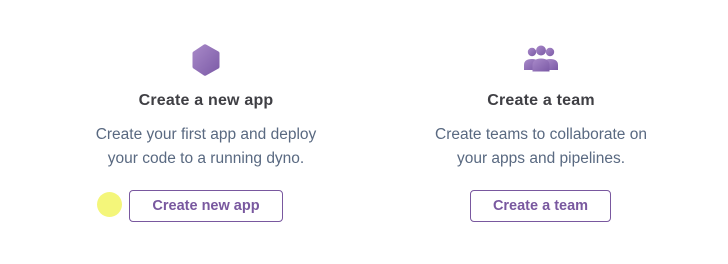  What do you see at coordinates (540, 206) in the screenshot?
I see `create-team-button: Create a team` at bounding box center [540, 206].